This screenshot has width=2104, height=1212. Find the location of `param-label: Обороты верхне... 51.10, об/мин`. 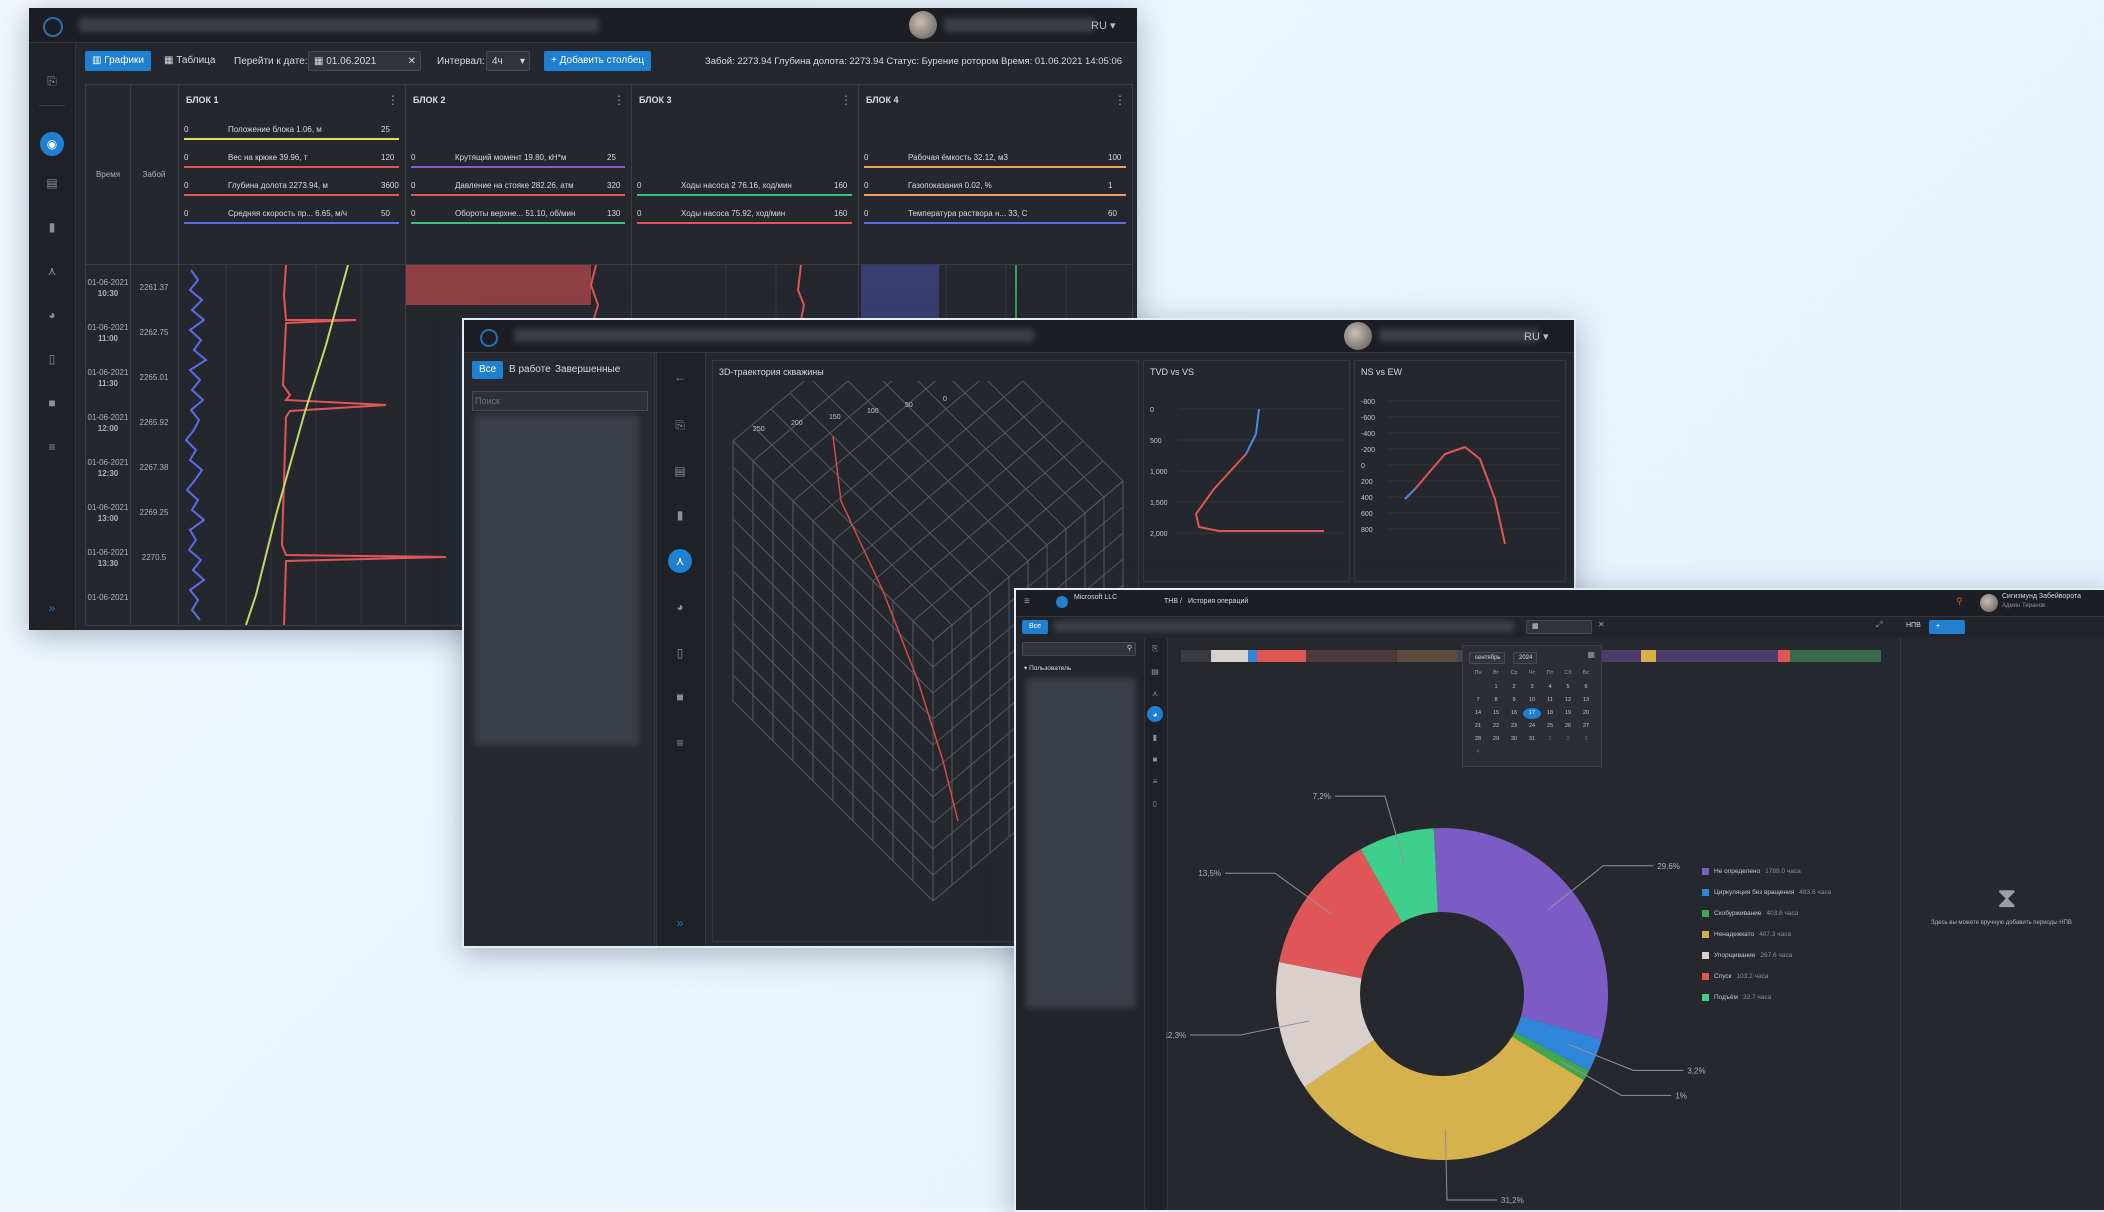

param-label: Обороты верхне... 51.10, об/мин is located at coordinates (515, 213).